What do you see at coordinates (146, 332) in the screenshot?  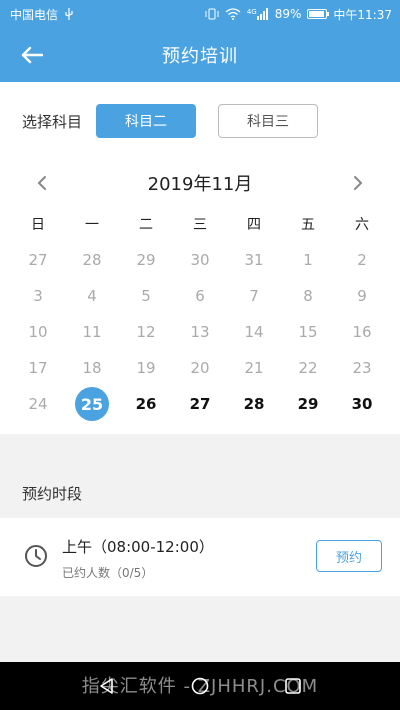 I see `calendar-day: 12` at bounding box center [146, 332].